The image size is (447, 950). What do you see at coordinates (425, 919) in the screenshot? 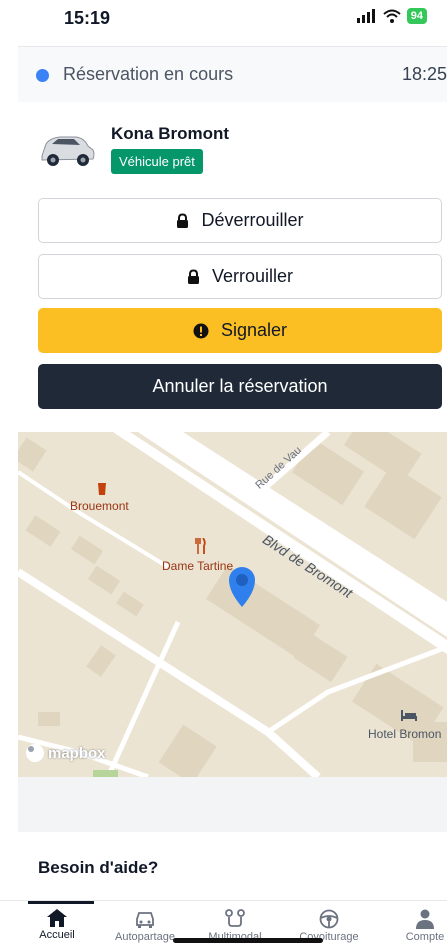
I see `person-icon` at bounding box center [425, 919].